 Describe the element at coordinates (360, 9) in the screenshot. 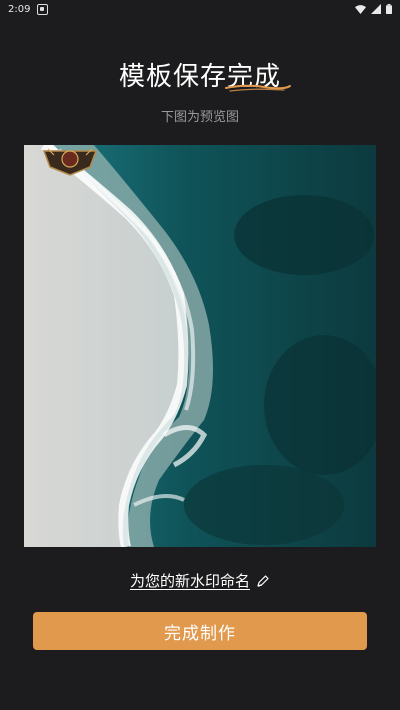

I see `wifi-icon` at that location.